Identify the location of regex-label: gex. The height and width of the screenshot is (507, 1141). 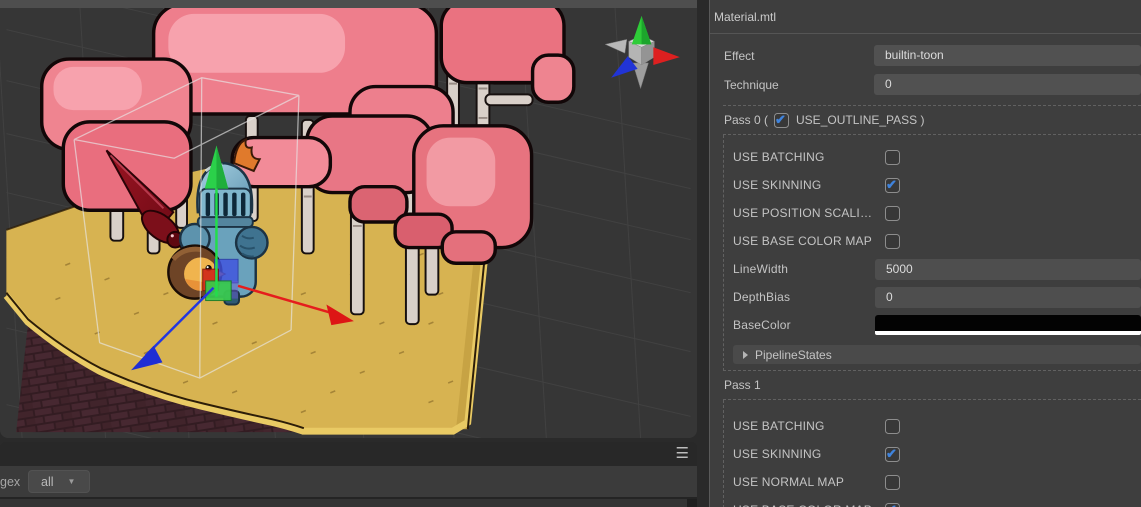
(10, 482).